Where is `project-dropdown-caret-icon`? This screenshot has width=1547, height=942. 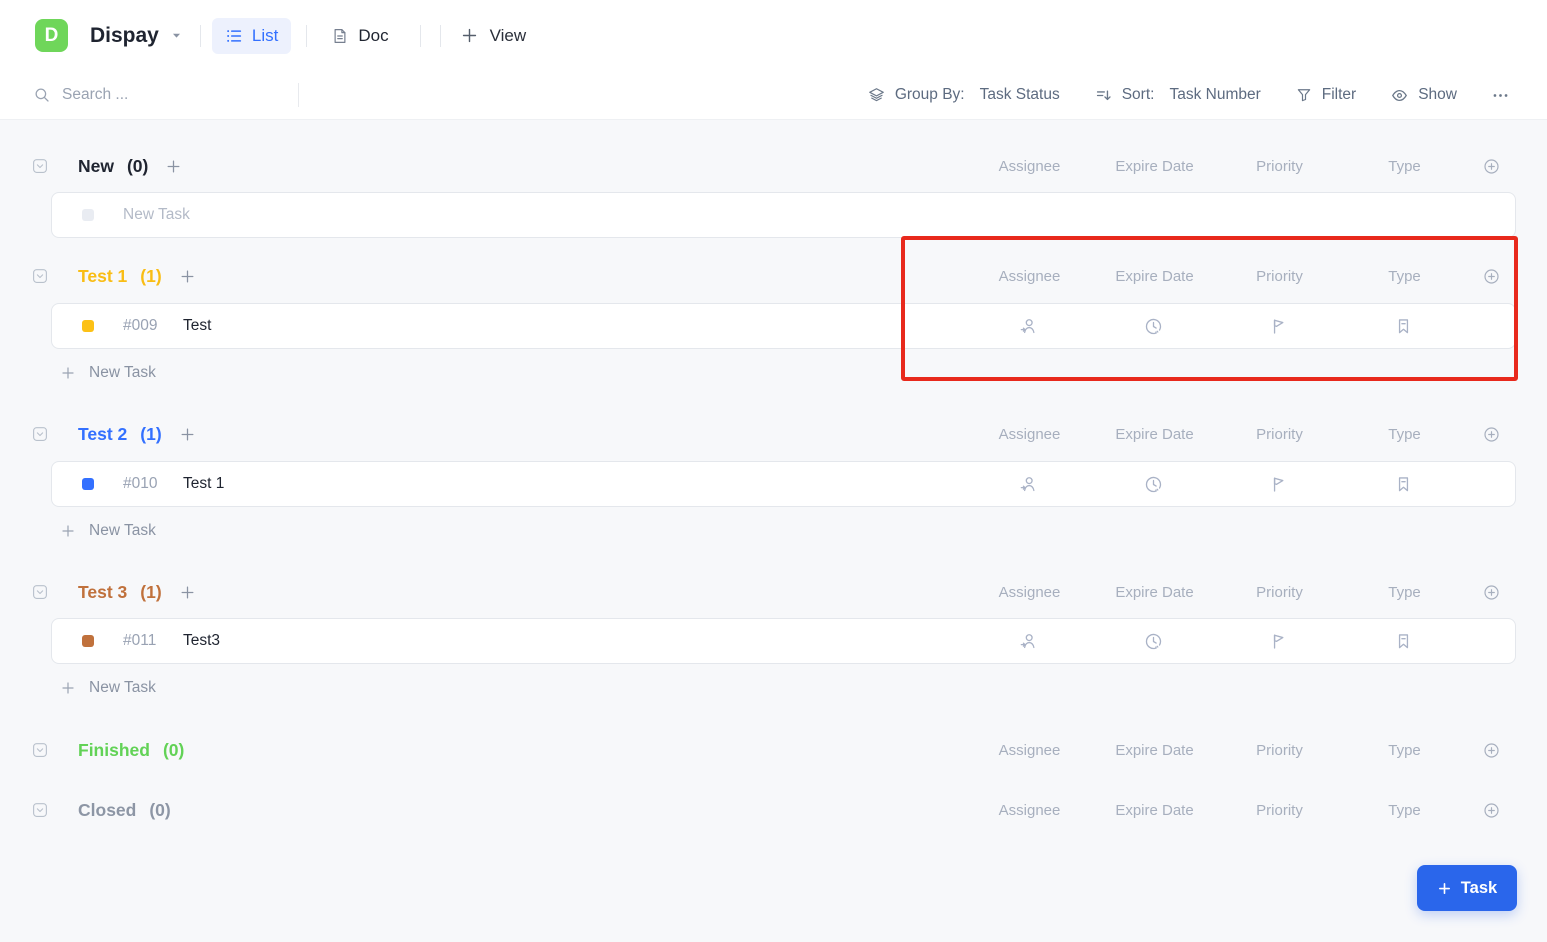 project-dropdown-caret-icon is located at coordinates (176, 35).